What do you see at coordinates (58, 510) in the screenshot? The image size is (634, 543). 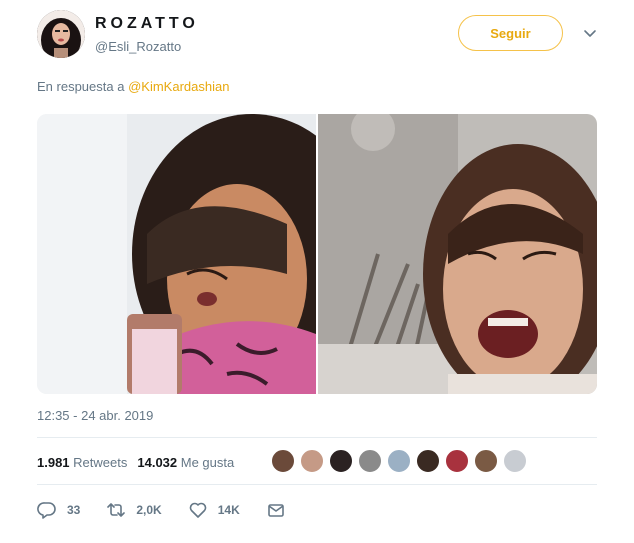 I see `reply-button: 33` at bounding box center [58, 510].